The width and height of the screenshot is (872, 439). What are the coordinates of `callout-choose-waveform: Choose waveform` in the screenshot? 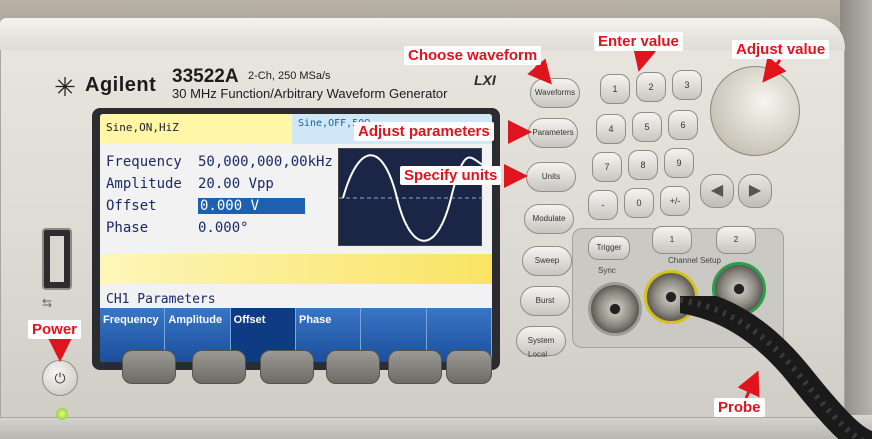 It's located at (473, 55).